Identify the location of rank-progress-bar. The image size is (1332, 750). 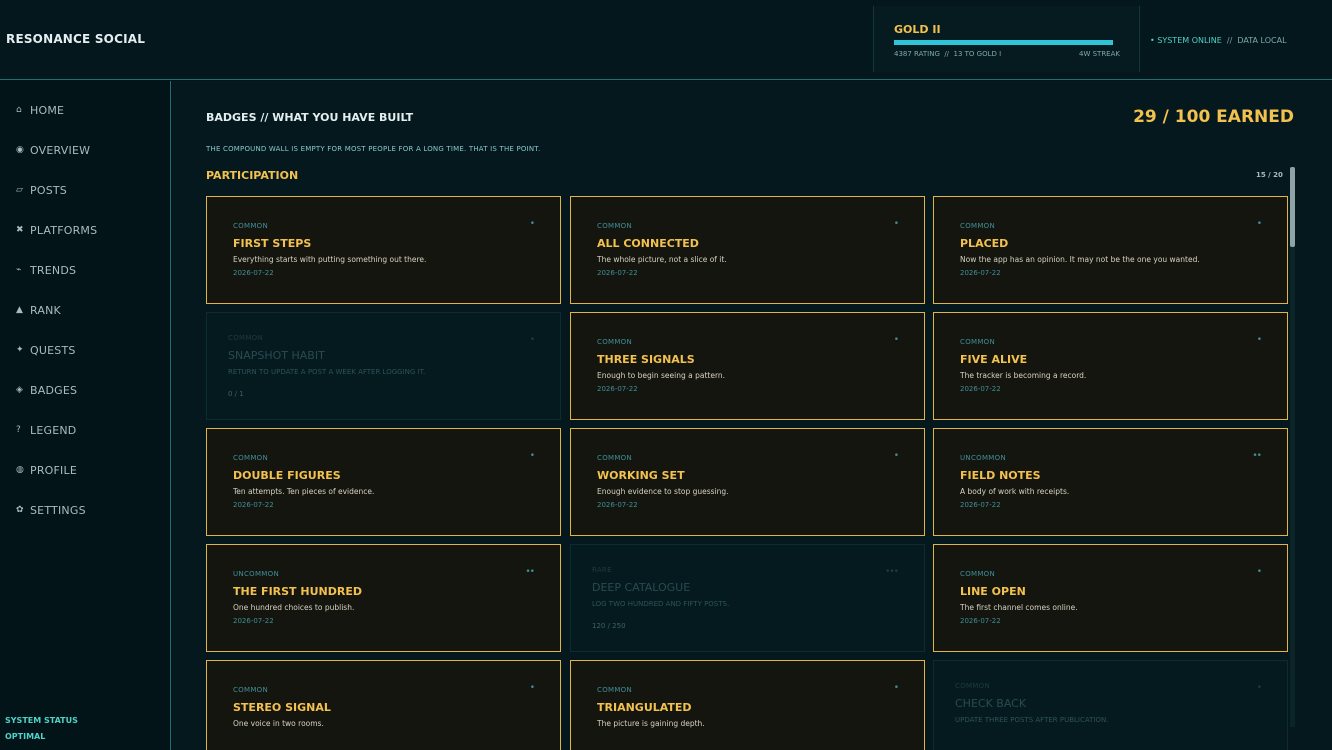
(1003, 42).